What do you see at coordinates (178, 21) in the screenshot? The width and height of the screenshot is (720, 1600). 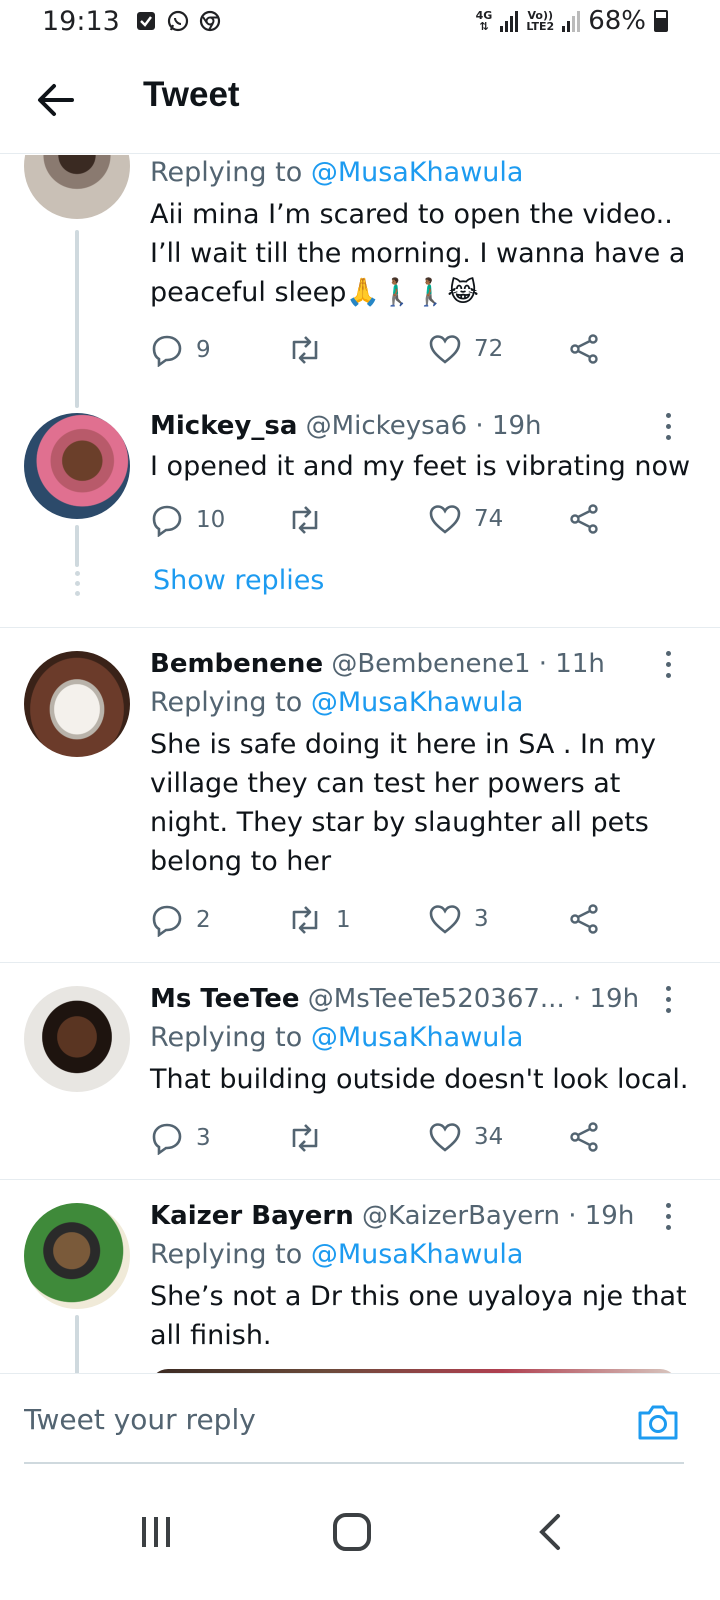 I see `whatsapp-icon` at bounding box center [178, 21].